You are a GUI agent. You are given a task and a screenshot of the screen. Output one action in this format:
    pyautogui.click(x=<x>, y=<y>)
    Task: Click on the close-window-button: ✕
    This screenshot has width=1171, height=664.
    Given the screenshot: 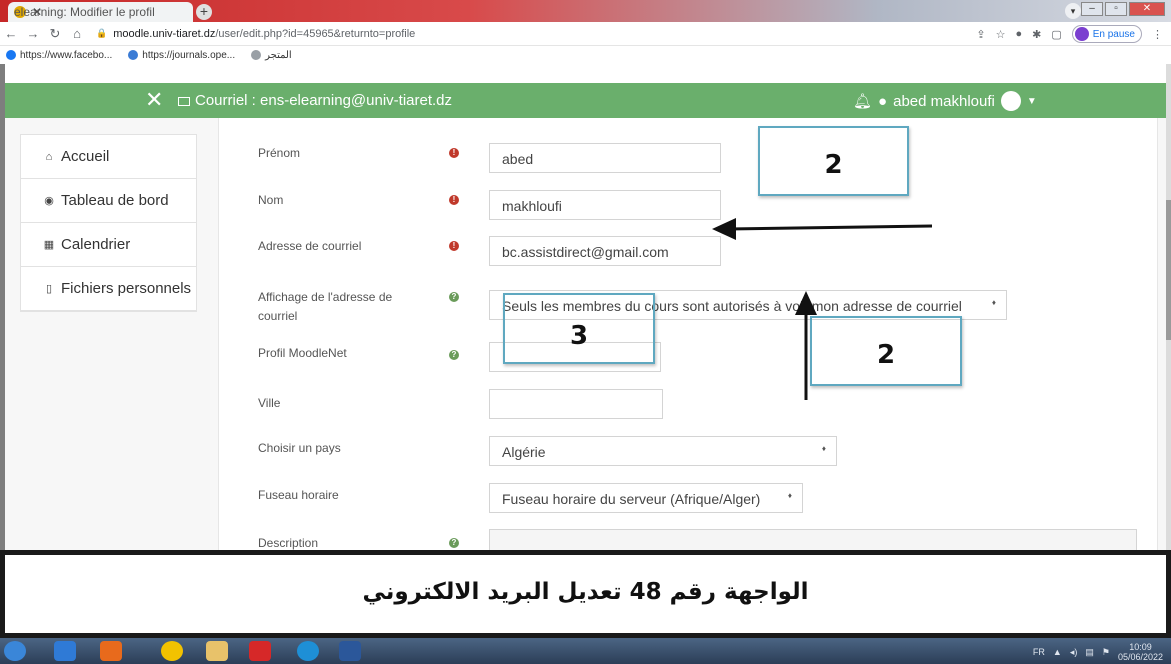 What is the action you would take?
    pyautogui.click(x=1147, y=9)
    